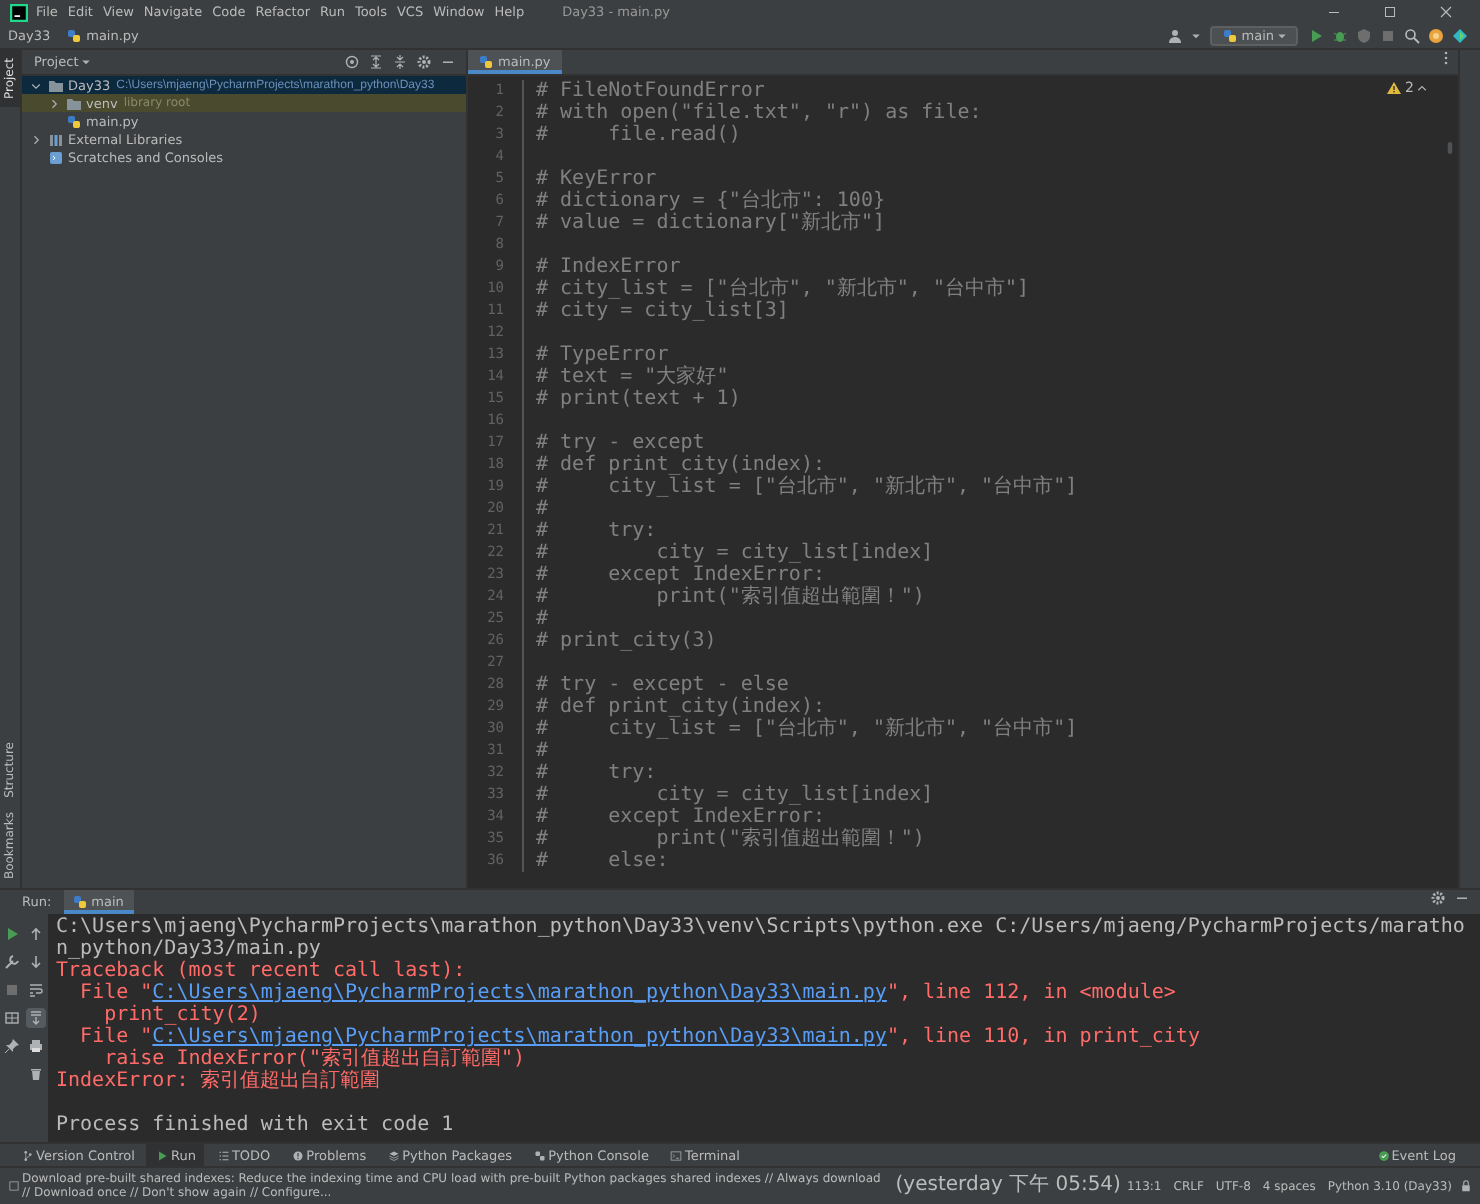 This screenshot has height=1204, width=1480. Describe the element at coordinates (661, 311) in the screenshot. I see `code-line: # city = city_list[3]` at that location.